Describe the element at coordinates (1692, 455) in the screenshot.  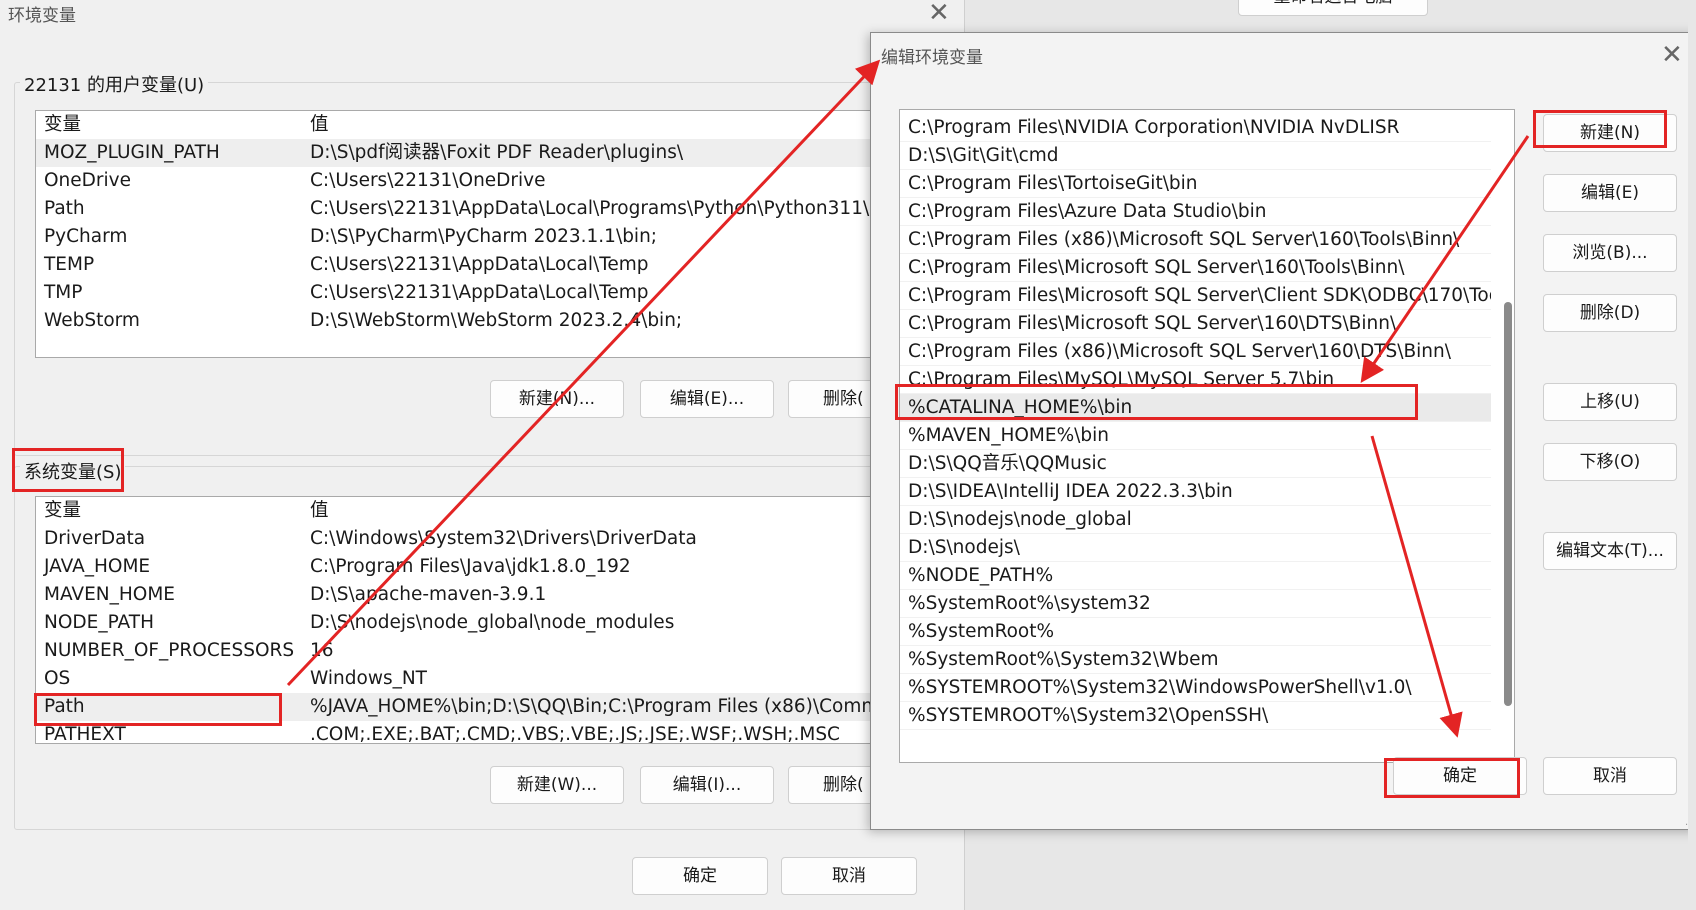
I see `outer-scroll-edge` at that location.